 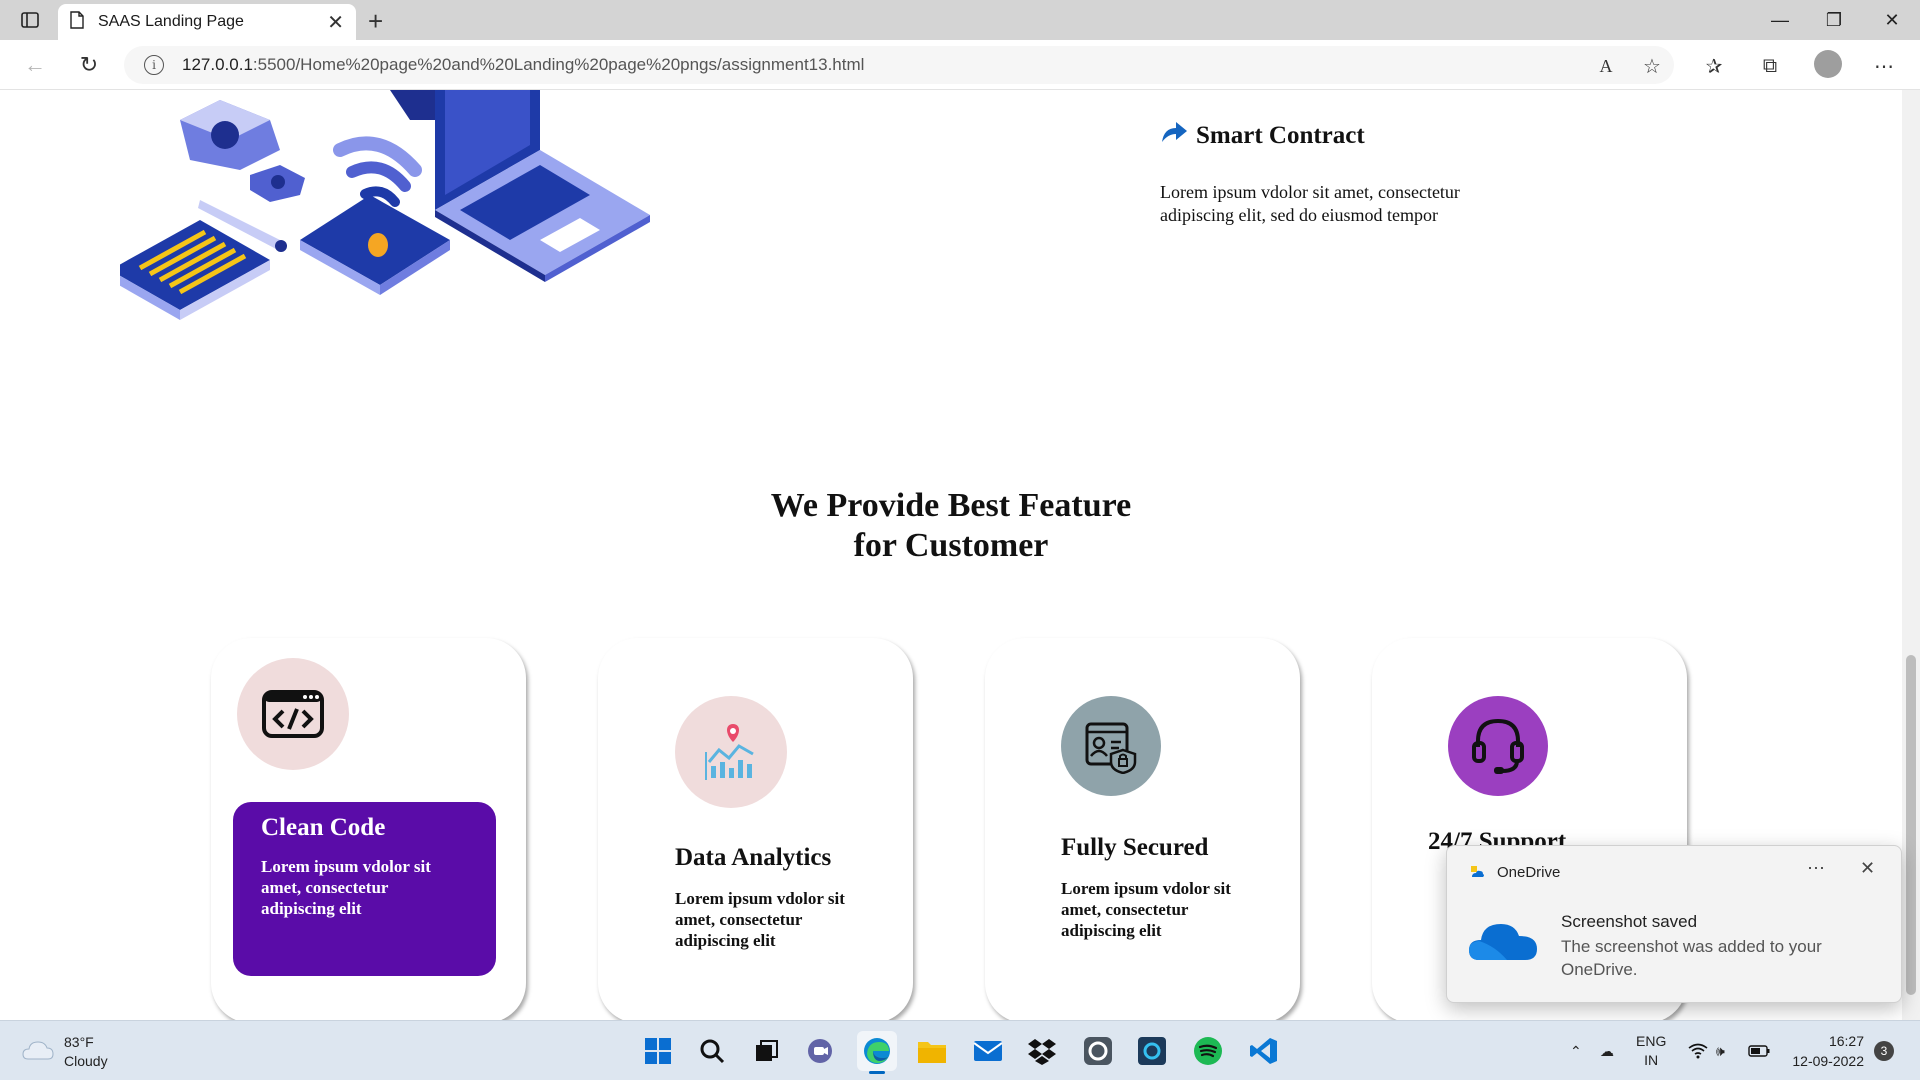 I want to click on lang-line1: ENG, so click(x=1651, y=1041).